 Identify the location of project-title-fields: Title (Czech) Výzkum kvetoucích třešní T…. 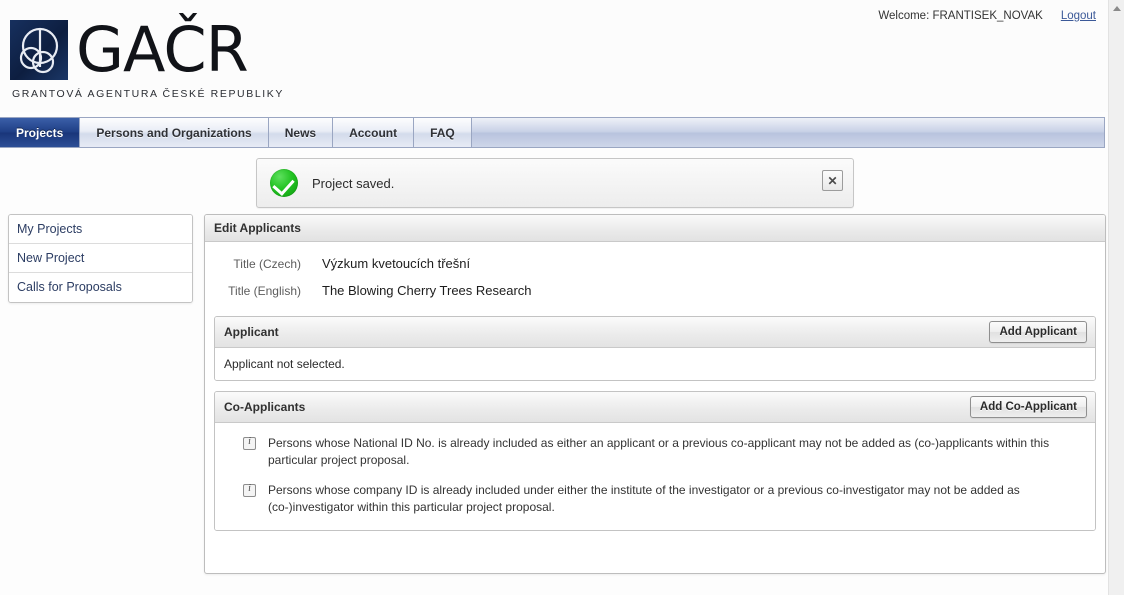
(655, 279).